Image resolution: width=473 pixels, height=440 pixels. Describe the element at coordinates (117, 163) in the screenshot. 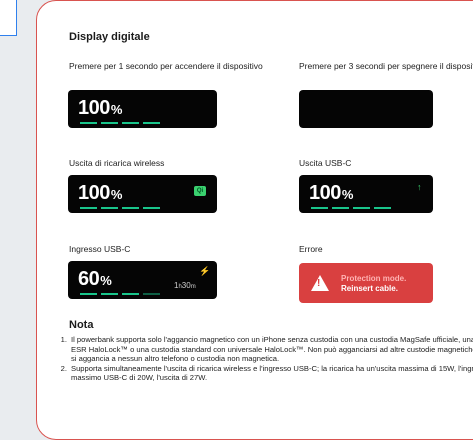

I see `wireless-caption: Uscita di ricarica wireless` at that location.